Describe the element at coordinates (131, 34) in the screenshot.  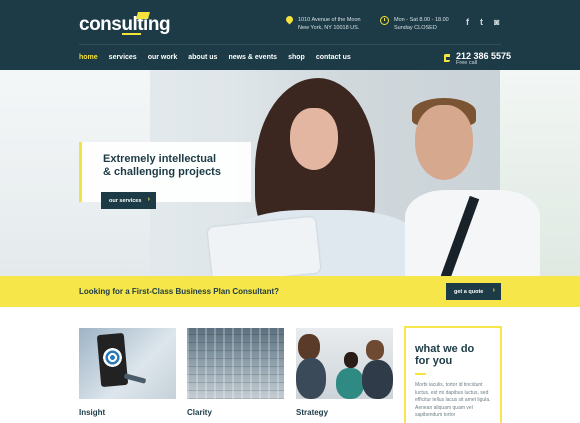
I see `logo-underline` at that location.